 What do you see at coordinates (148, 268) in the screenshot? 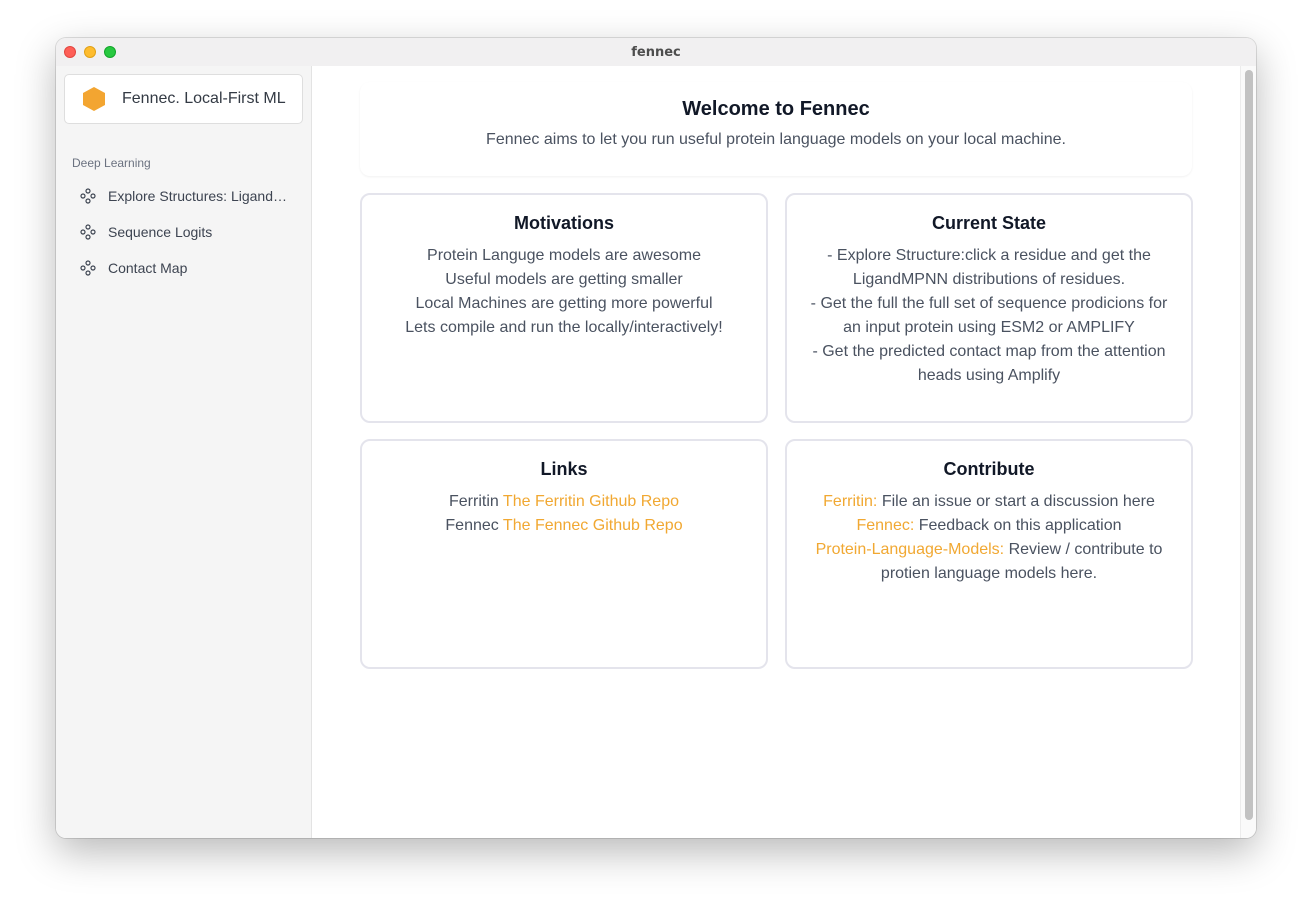
I see `sidebar-item-label: Contact Map` at bounding box center [148, 268].